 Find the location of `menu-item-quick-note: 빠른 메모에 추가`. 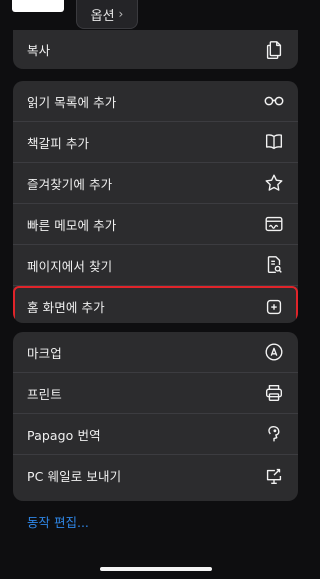

menu-item-quick-note: 빠른 메모에 추가 is located at coordinates (155, 224).